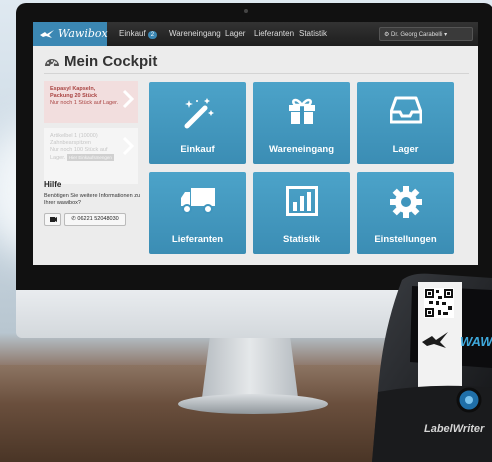 This screenshot has height=462, width=492. I want to click on brand-name: Wawibox, so click(83, 33).